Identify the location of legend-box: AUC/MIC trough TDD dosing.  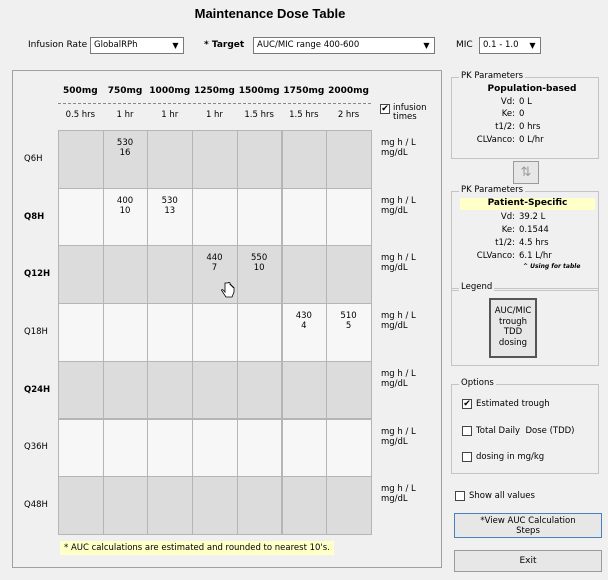
(513, 328).